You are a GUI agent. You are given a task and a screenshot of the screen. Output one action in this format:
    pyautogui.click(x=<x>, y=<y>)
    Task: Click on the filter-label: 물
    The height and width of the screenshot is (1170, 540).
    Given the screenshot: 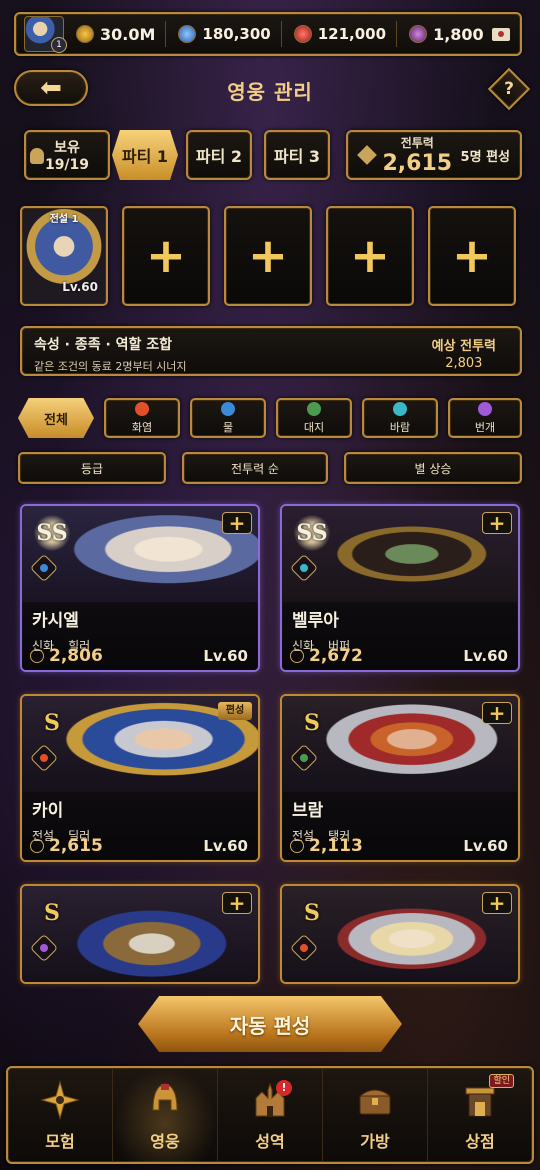 What is the action you would take?
    pyautogui.click(x=228, y=427)
    